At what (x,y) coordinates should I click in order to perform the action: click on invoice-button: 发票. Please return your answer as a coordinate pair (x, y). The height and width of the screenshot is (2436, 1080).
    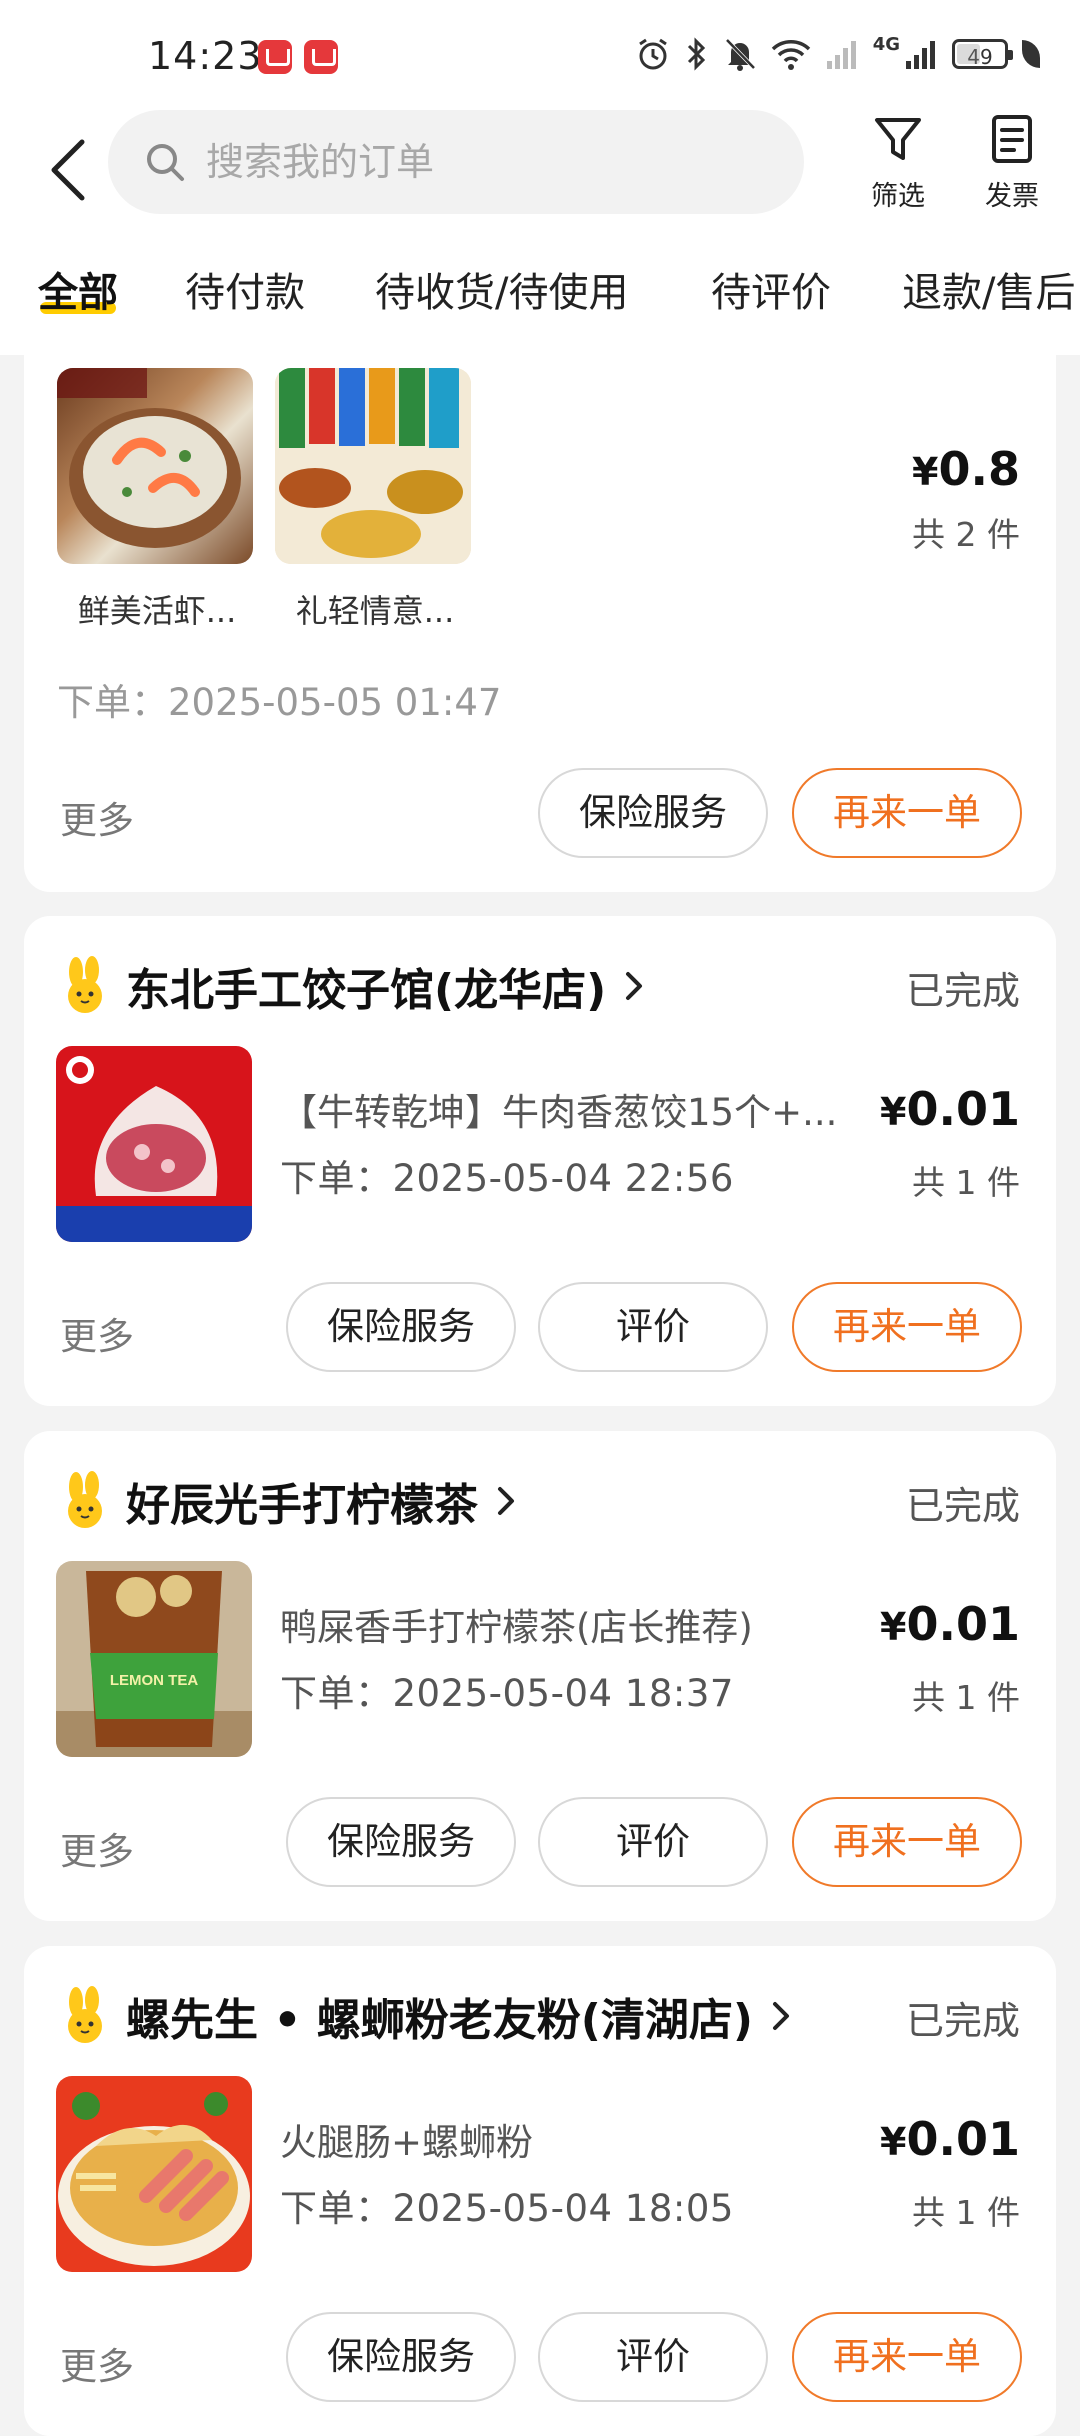
    Looking at the image, I should click on (1012, 162).